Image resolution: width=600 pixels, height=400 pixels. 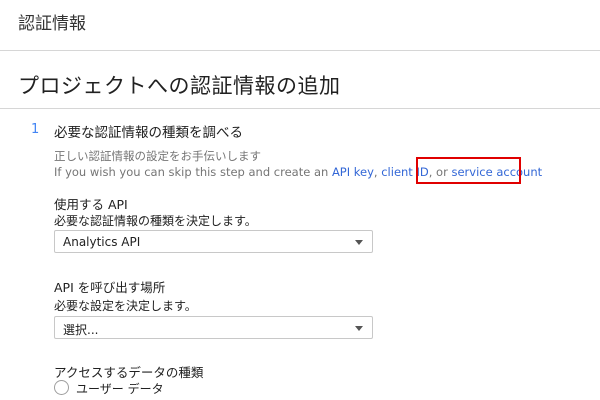 What do you see at coordinates (353, 172) in the screenshot?
I see `api-key-link: API key` at bounding box center [353, 172].